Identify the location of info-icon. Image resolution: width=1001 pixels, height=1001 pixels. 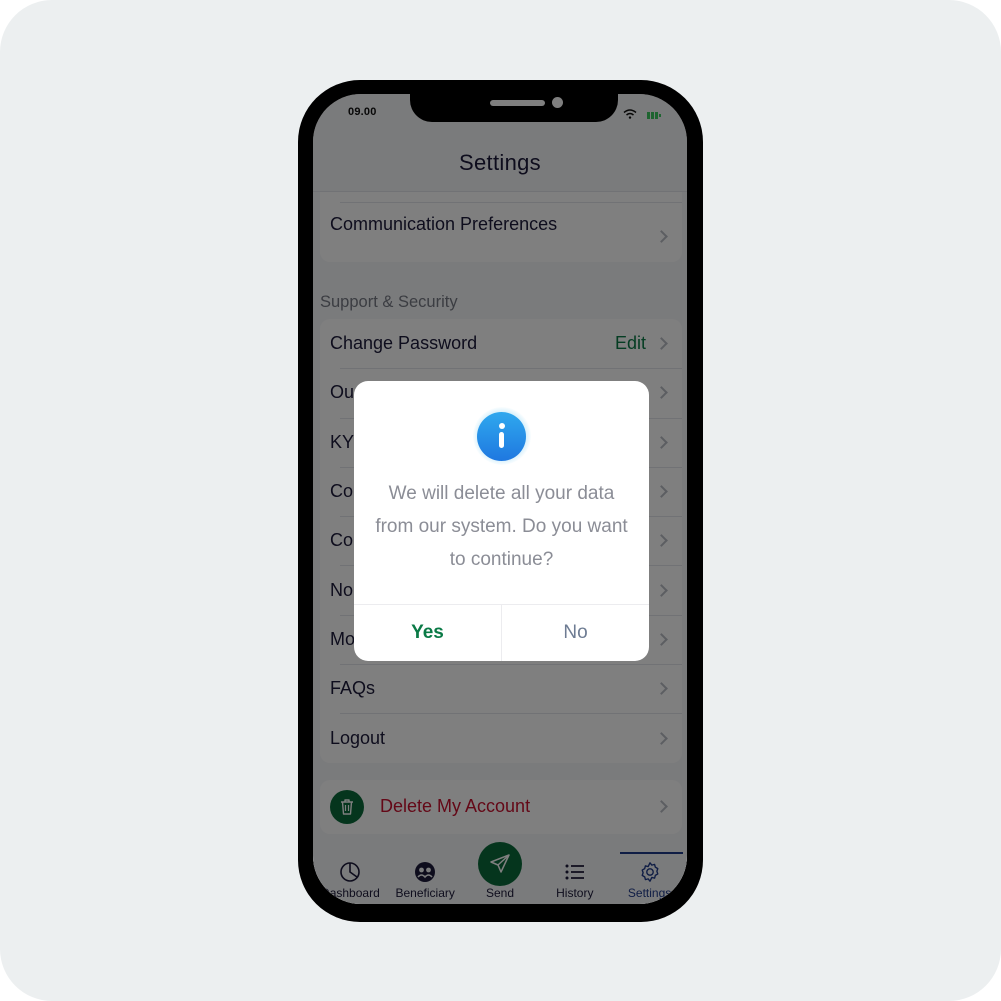
(501, 436).